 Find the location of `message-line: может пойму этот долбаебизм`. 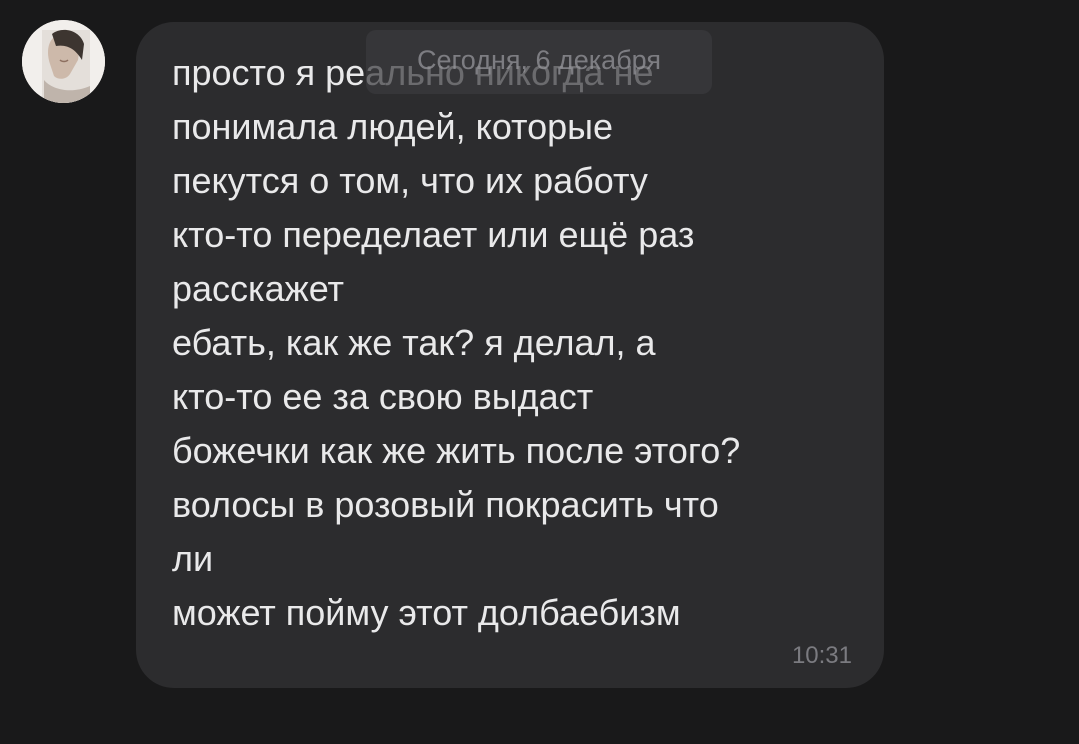

message-line: может пойму этот долбаебизм is located at coordinates (426, 612).